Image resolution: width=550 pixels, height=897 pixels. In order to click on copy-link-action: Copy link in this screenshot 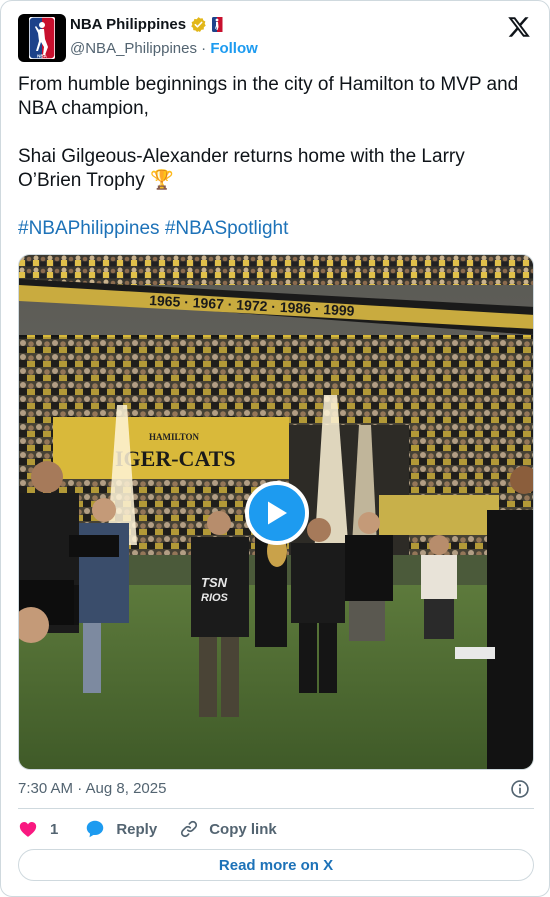, I will do `click(228, 829)`.